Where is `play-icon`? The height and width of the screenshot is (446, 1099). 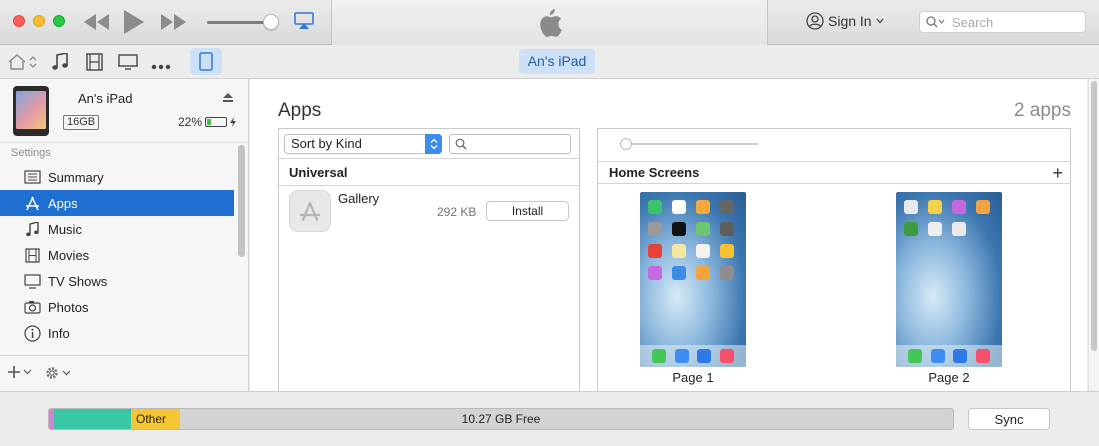 play-icon is located at coordinates (134, 22).